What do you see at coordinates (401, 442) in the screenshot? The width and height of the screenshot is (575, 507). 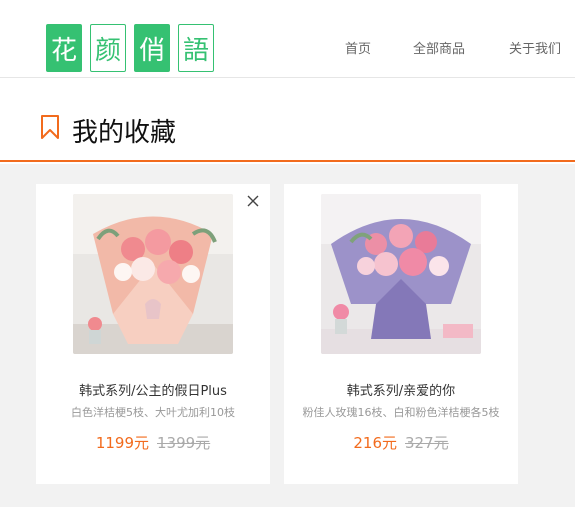 I see `price-row: 216元 327元` at bounding box center [401, 442].